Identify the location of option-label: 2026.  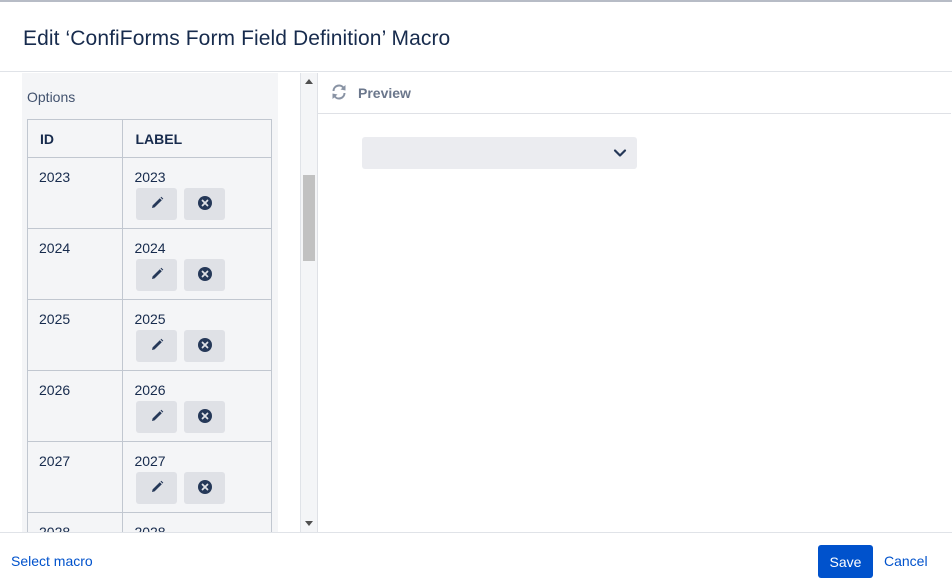
(150, 390).